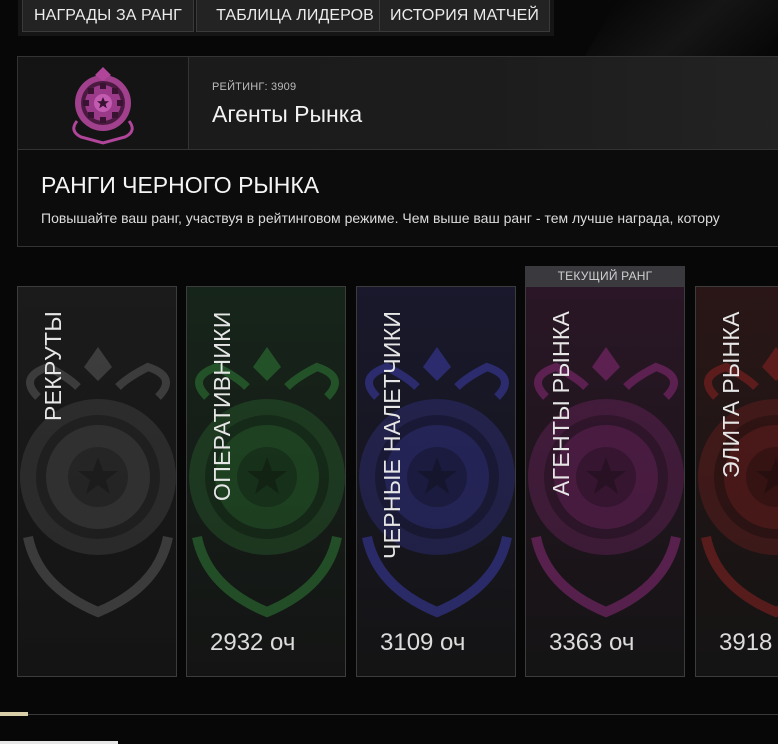  What do you see at coordinates (53, 365) in the screenshot?
I see `rank-name: РЕКРУТЫ` at bounding box center [53, 365].